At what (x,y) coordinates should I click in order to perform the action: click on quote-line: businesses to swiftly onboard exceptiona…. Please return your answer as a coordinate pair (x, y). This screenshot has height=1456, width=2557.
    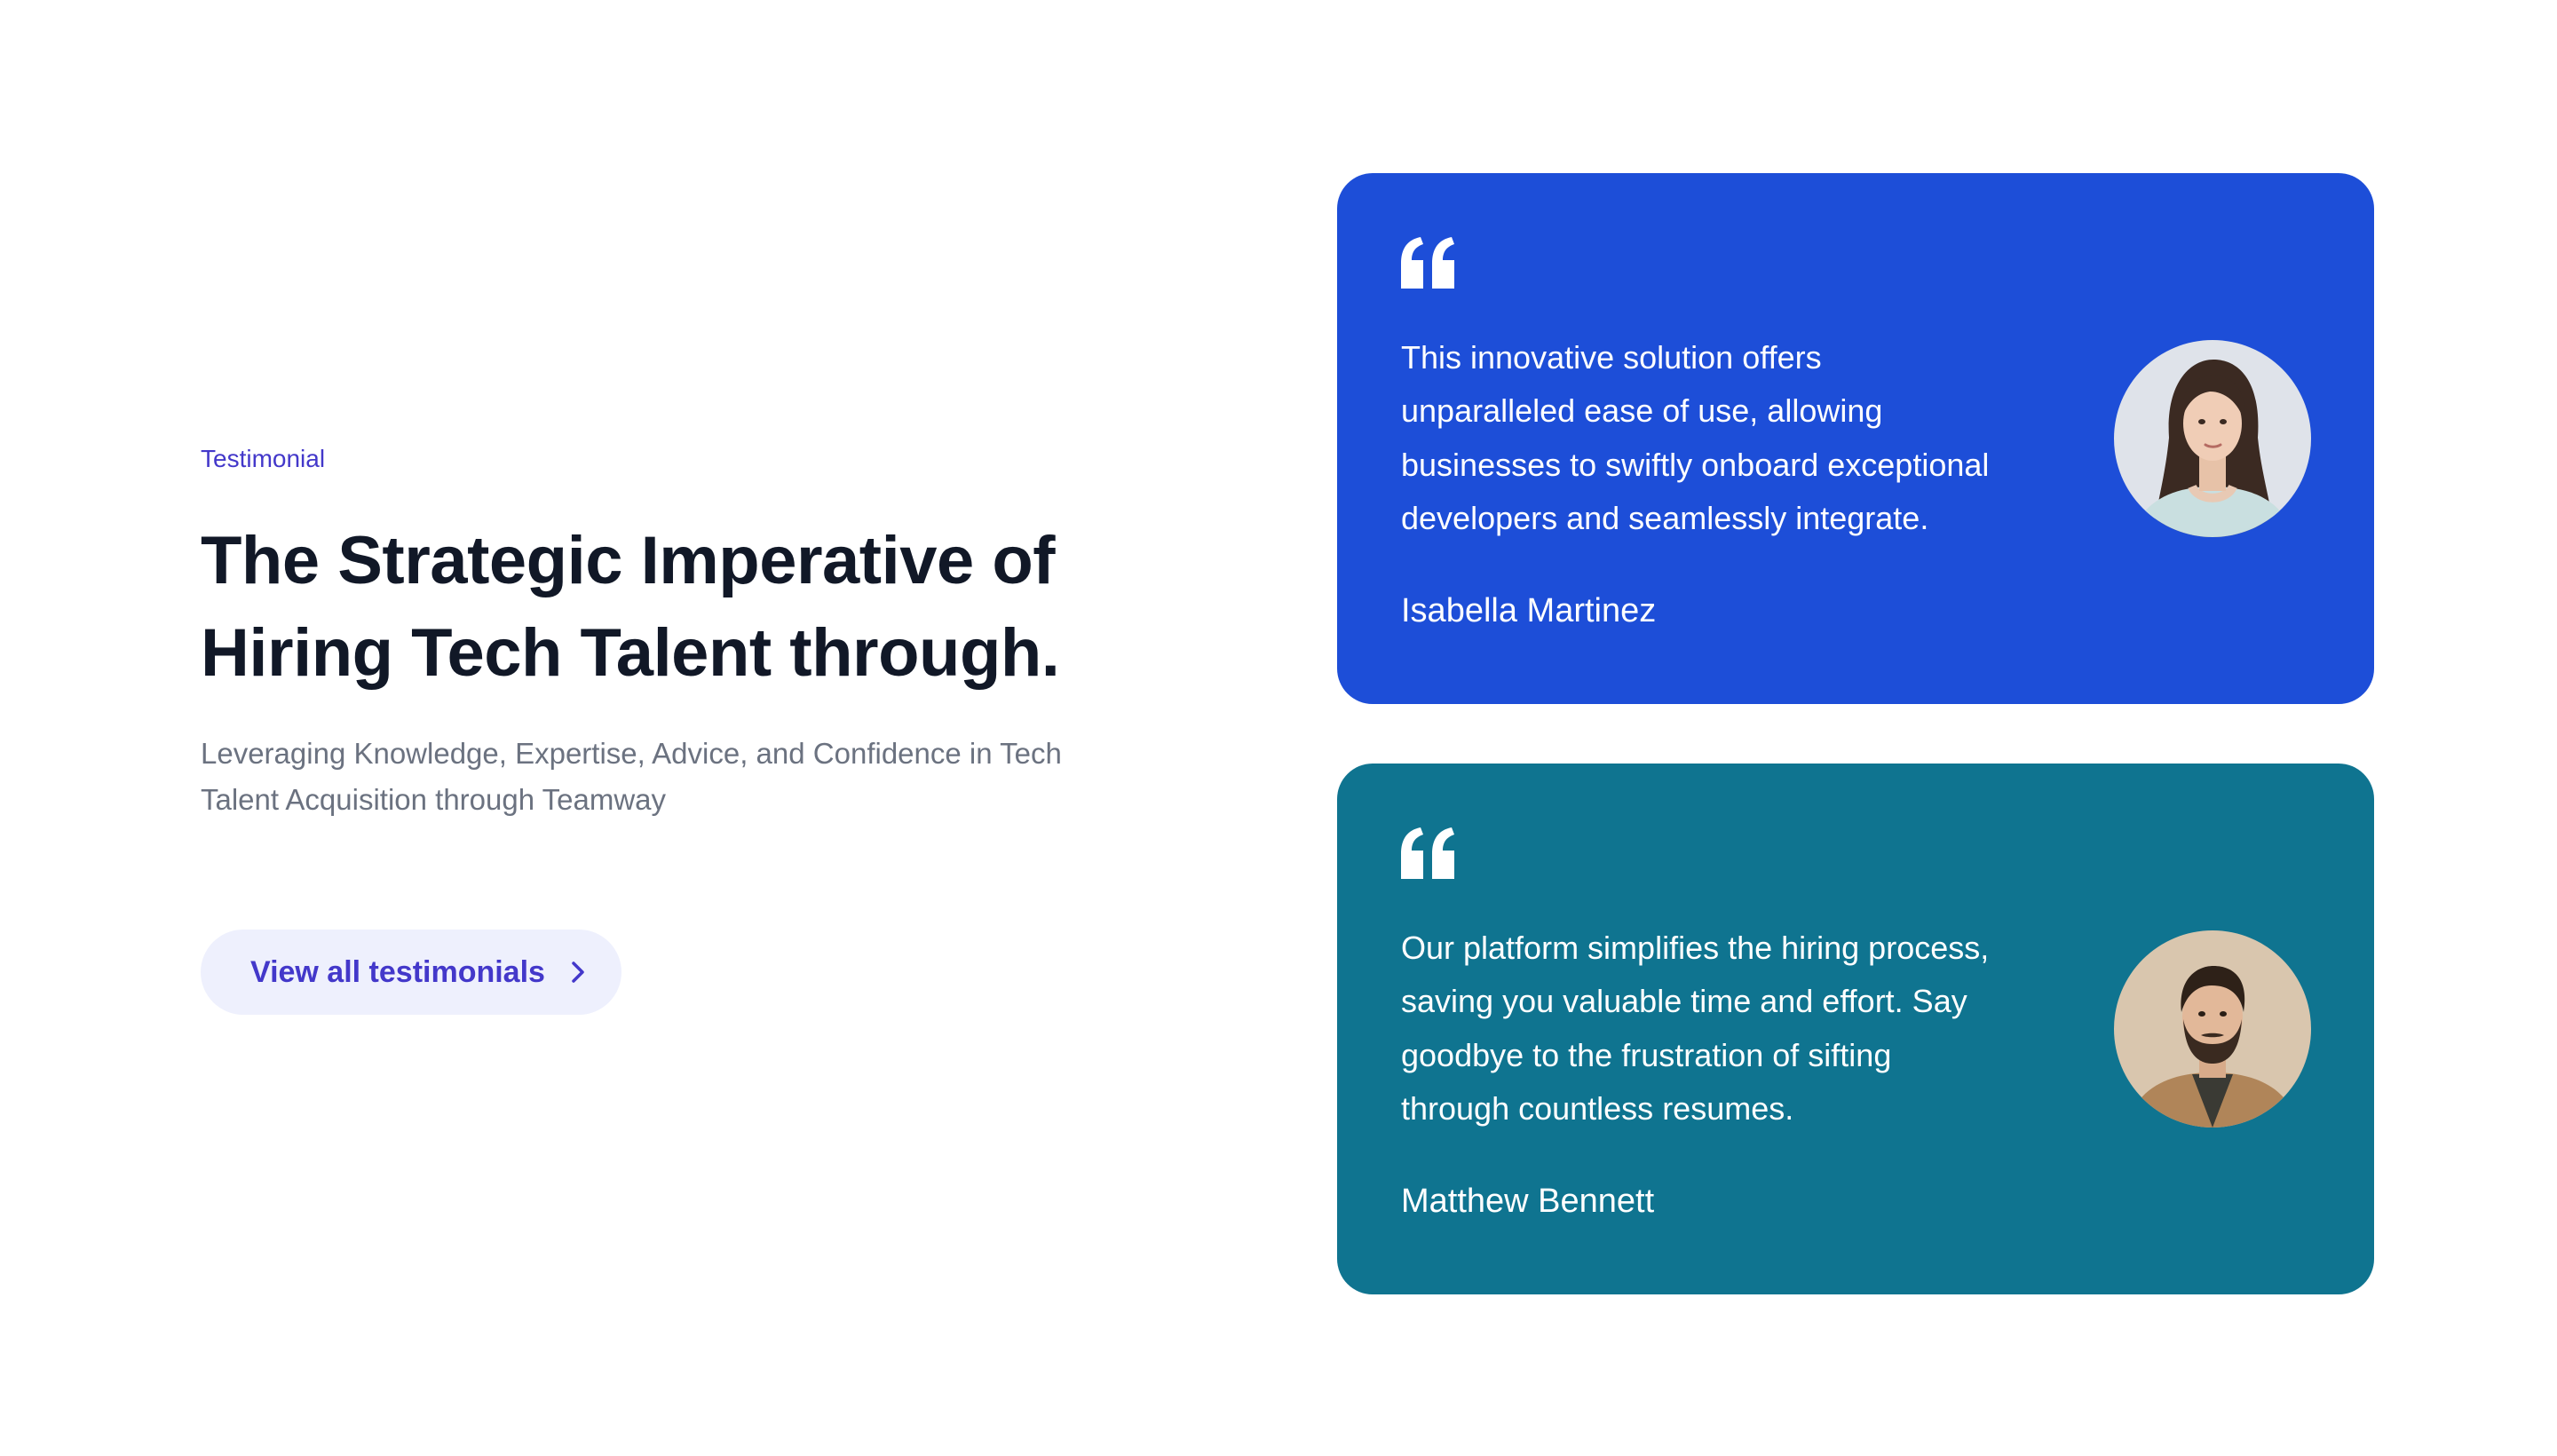
    Looking at the image, I should click on (1695, 465).